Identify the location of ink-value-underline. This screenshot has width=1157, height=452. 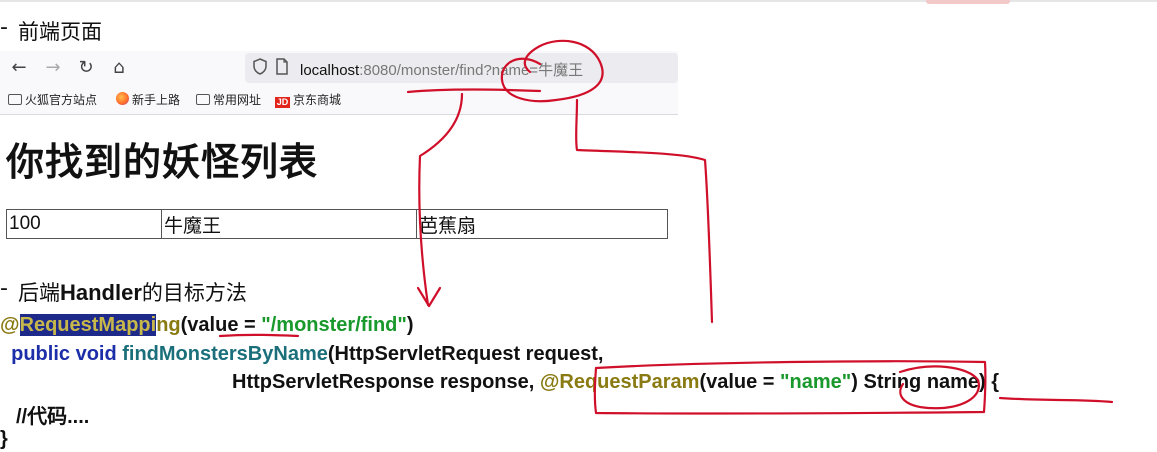
(259, 335).